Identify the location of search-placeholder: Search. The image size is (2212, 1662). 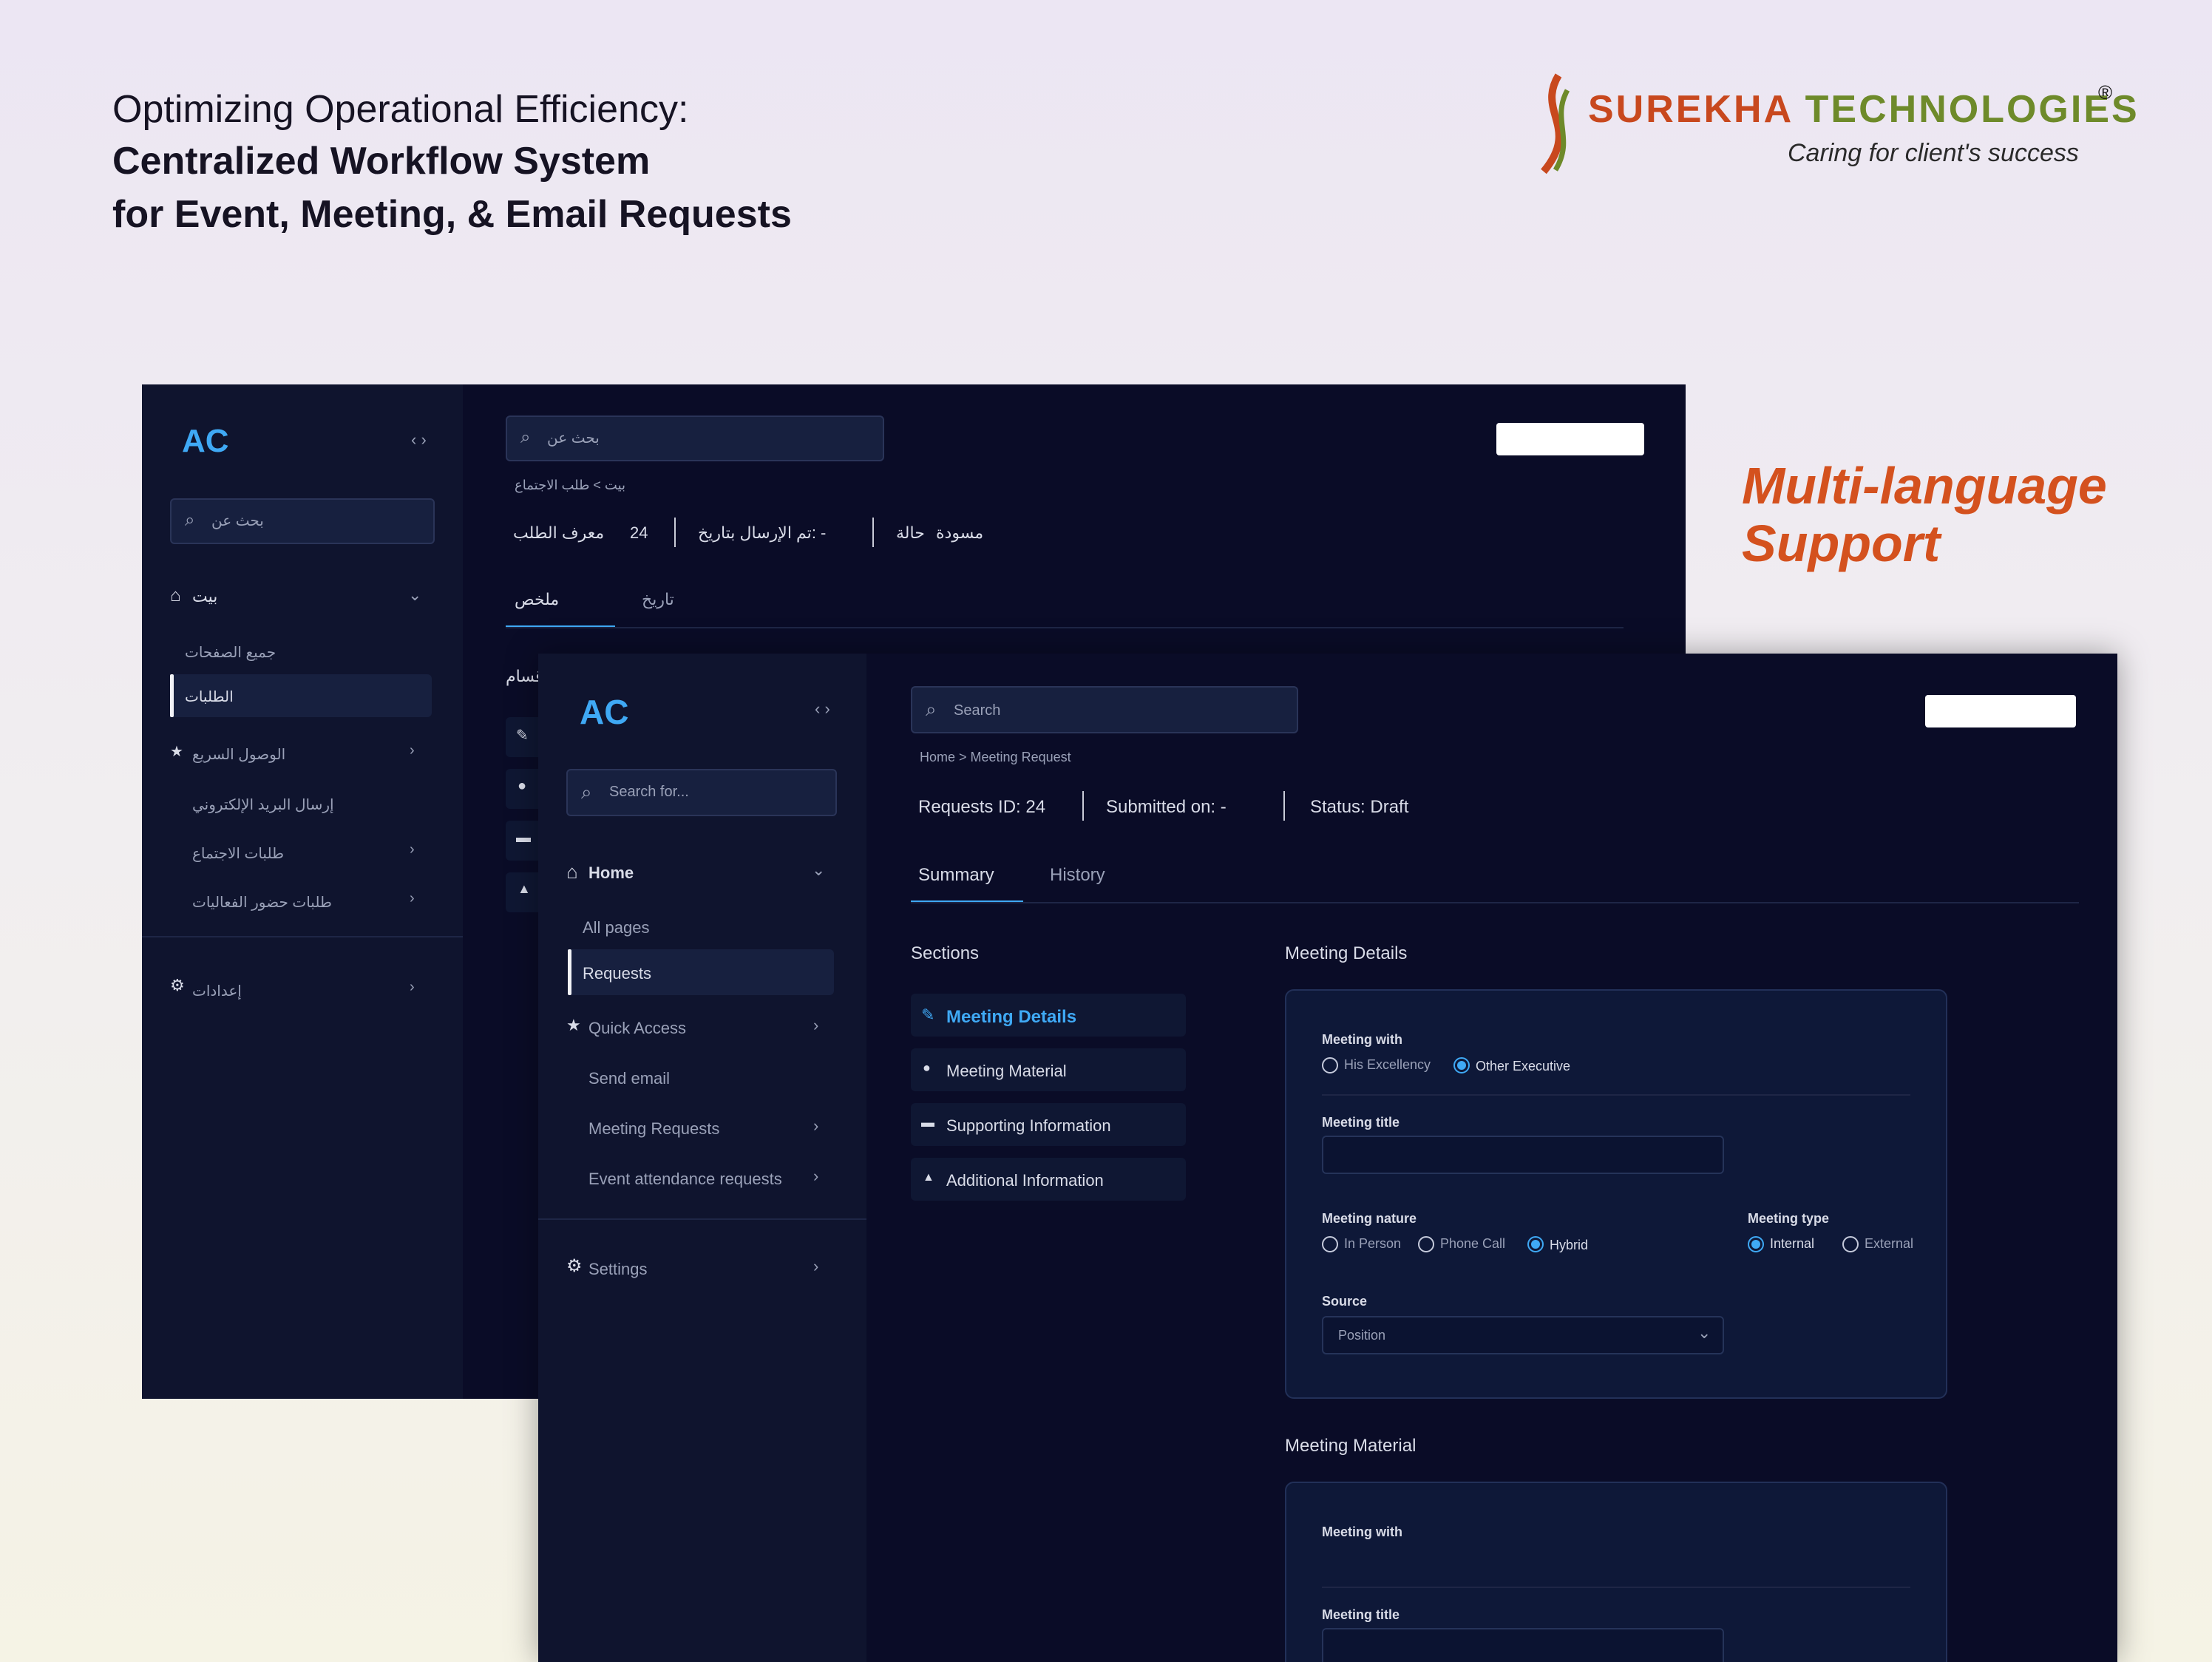
(977, 711).